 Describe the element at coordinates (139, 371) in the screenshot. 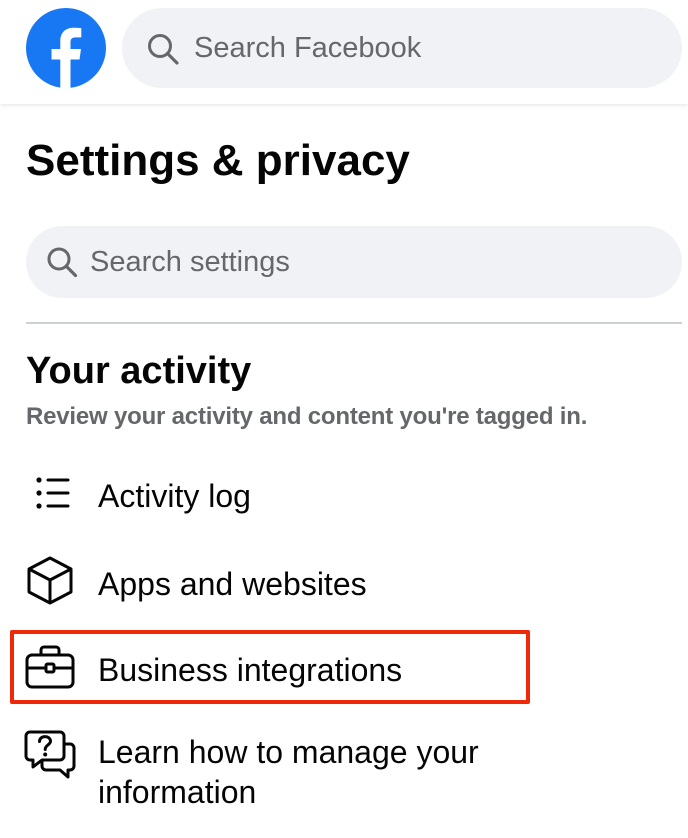

I see `section-title: Your activity` at that location.